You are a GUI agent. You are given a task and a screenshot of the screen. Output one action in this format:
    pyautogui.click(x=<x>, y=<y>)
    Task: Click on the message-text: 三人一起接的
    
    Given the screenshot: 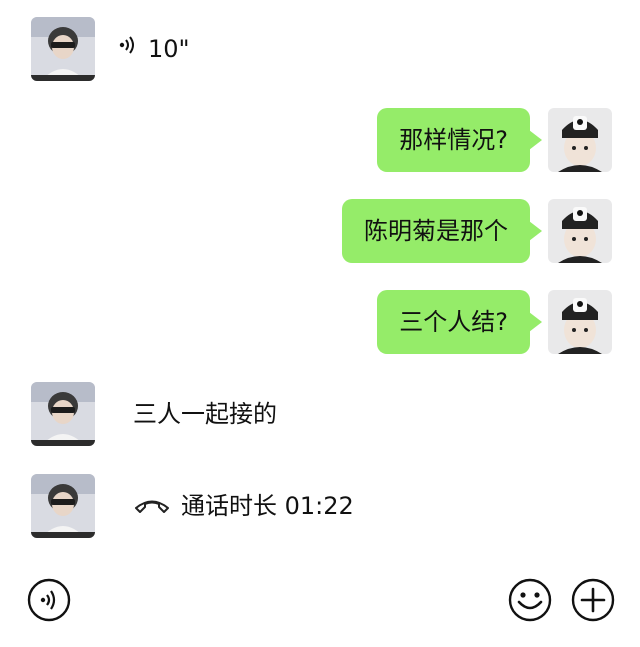 What is the action you would take?
    pyautogui.click(x=205, y=414)
    